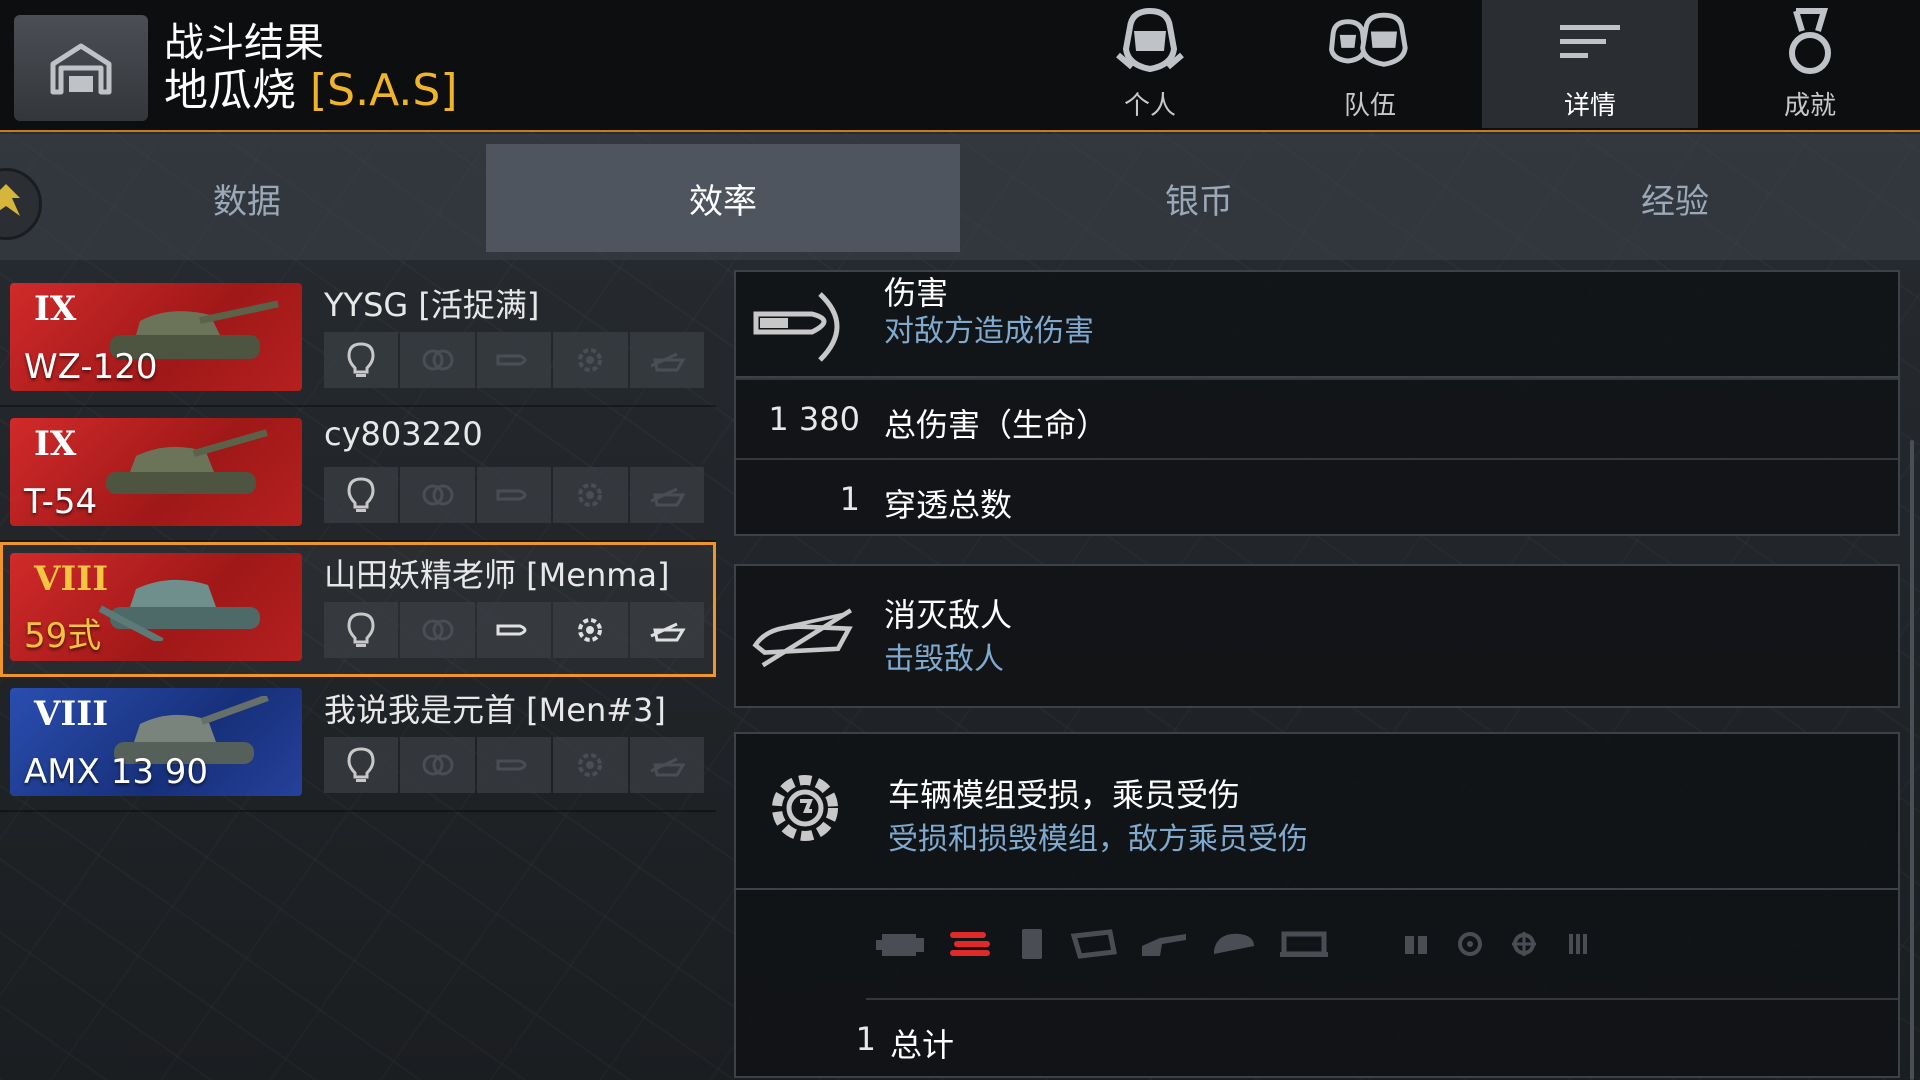 The height and width of the screenshot is (1080, 1920). I want to click on tab-achievements-label: 成就, so click(1809, 106).